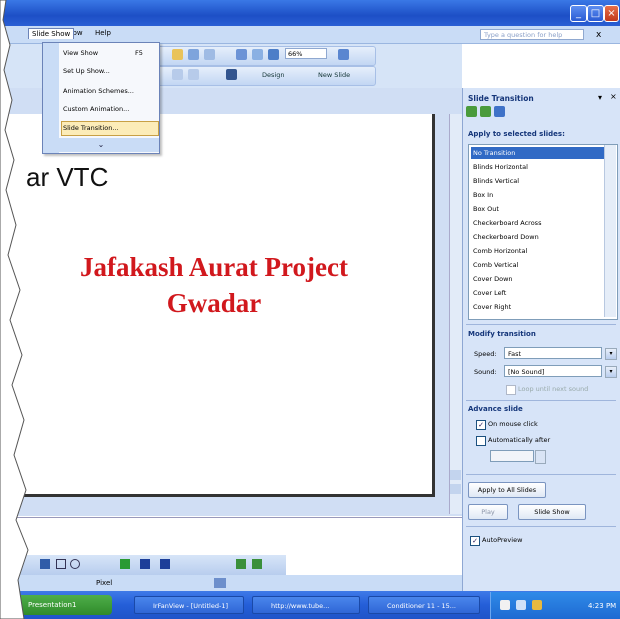 This screenshot has height=619, width=620. I want to click on pane-close-icon: ×, so click(613, 96).